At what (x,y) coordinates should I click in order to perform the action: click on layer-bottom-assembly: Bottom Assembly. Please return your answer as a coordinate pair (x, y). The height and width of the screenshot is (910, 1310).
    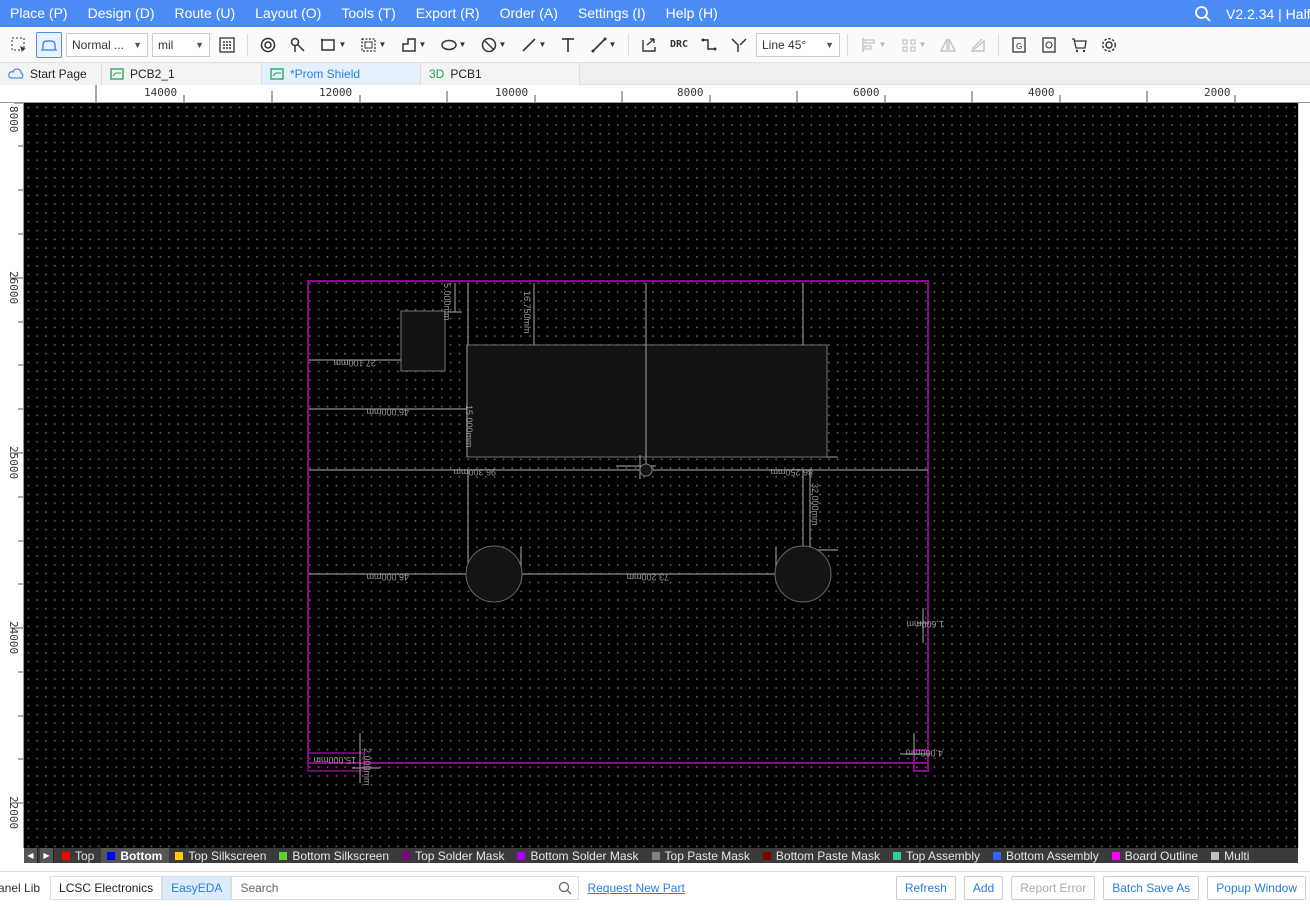
    Looking at the image, I should click on (1046, 855).